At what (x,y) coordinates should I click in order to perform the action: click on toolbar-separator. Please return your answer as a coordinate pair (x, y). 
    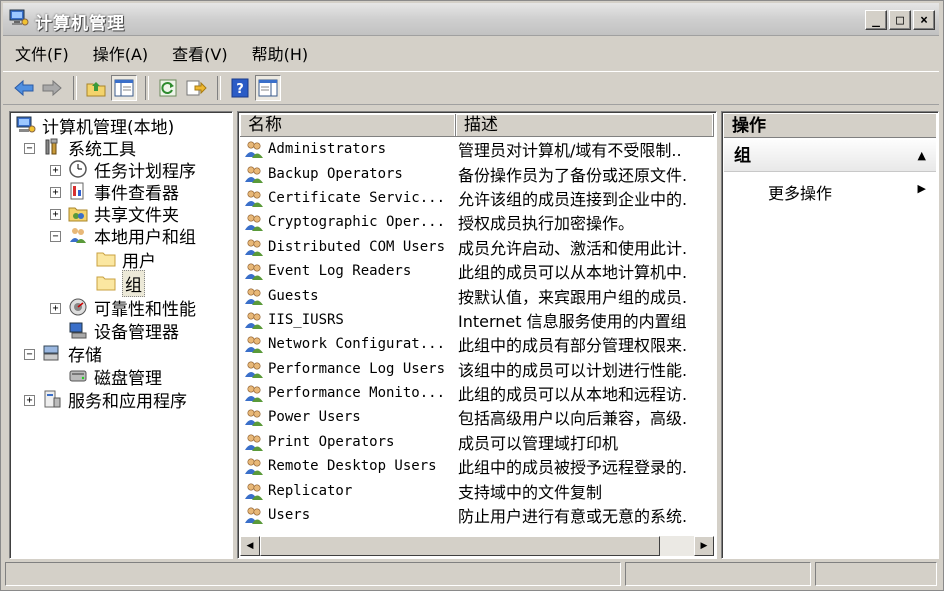
    Looking at the image, I should click on (219, 88).